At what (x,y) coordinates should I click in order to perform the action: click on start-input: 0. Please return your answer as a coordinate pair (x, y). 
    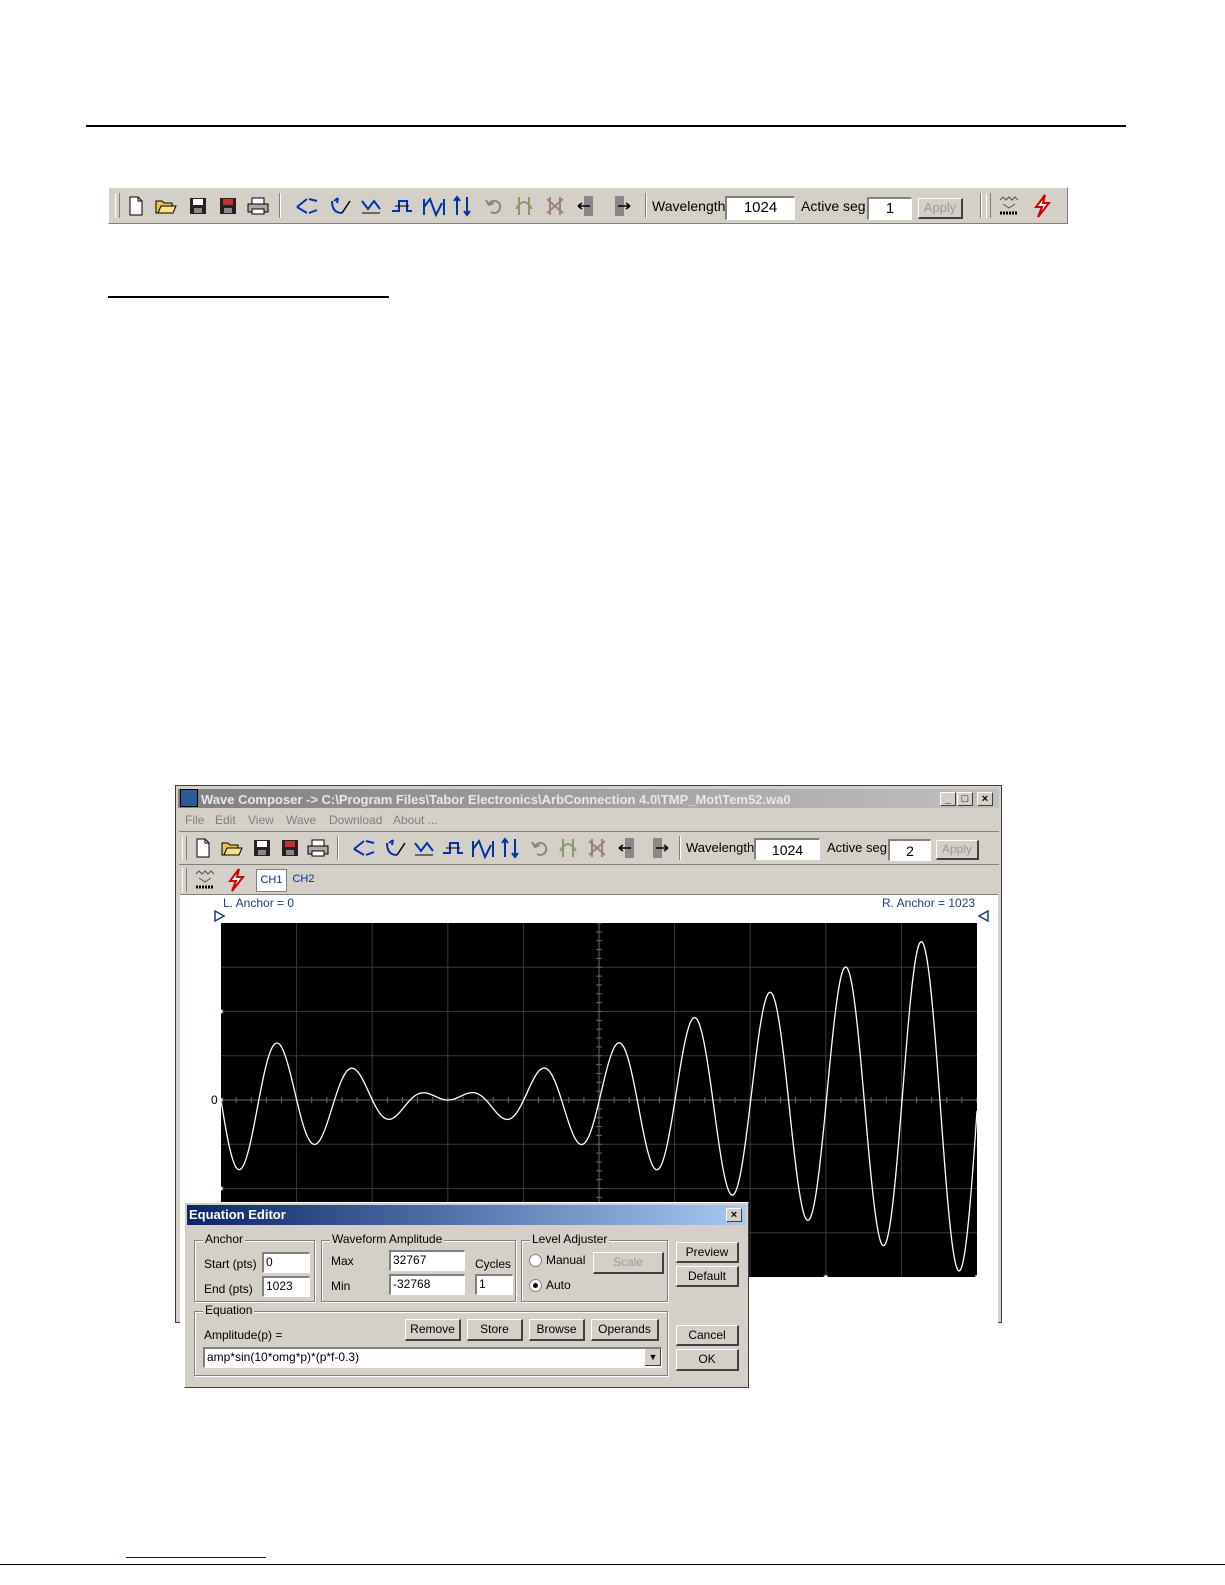
    Looking at the image, I should click on (286, 1262).